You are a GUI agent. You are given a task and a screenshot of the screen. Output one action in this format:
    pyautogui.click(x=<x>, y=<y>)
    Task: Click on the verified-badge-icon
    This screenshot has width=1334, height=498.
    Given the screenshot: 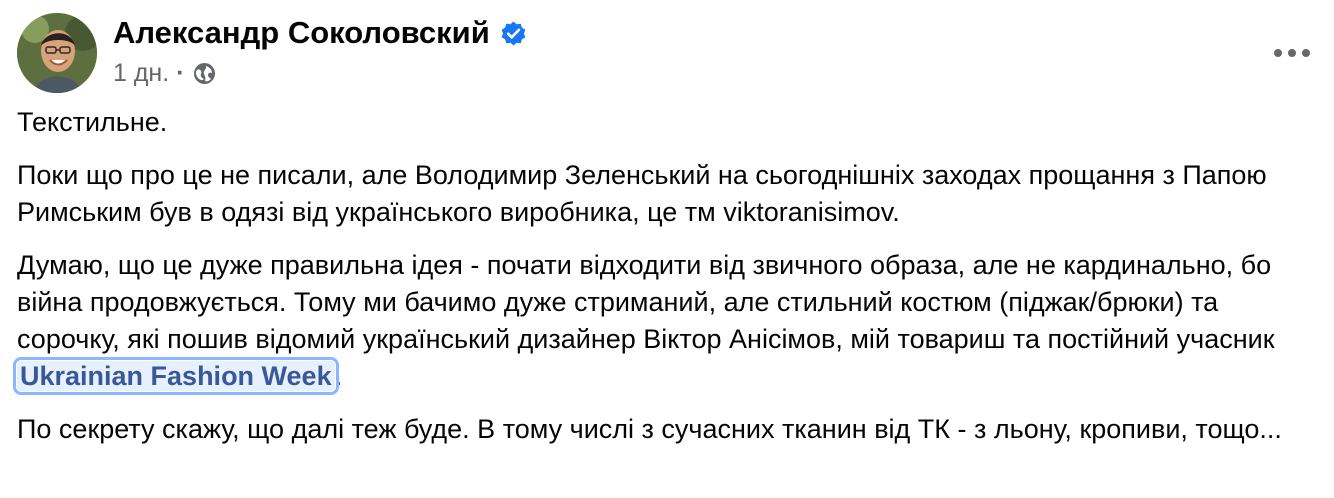 What is the action you would take?
    pyautogui.click(x=513, y=33)
    